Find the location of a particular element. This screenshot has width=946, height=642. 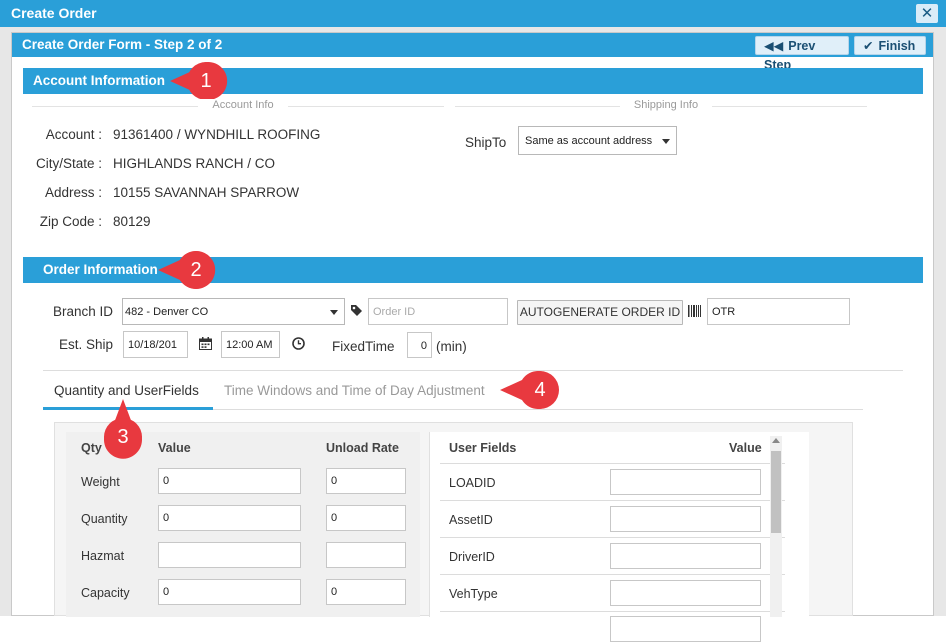

user-fields-value-header: Value is located at coordinates (745, 448).